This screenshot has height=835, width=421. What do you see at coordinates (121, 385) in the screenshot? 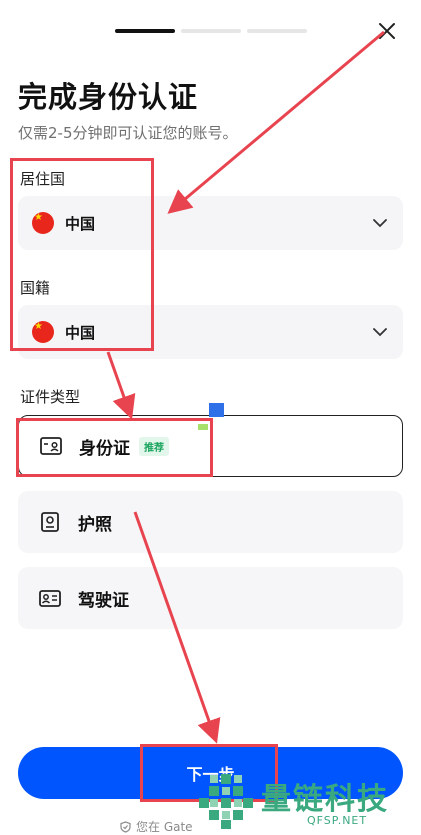
I see `arrow-to-id-card` at bounding box center [121, 385].